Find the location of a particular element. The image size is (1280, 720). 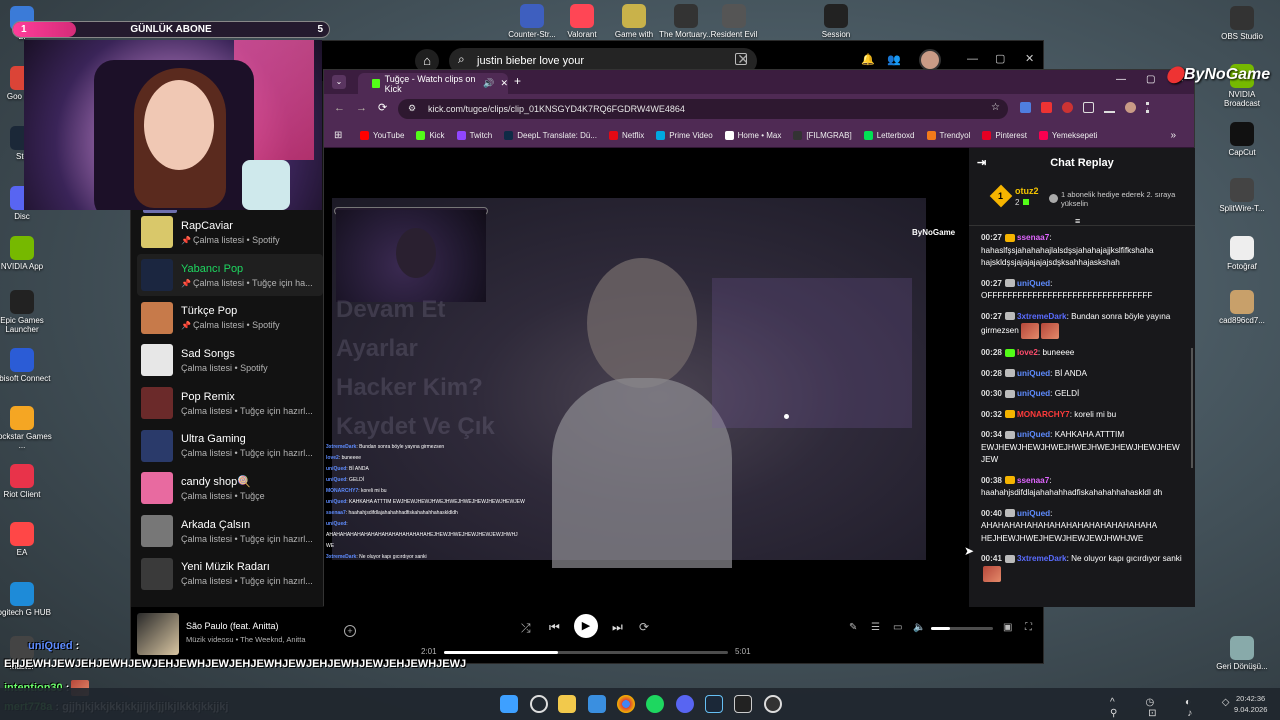

desktop-icon: Logitech G HUB is located at coordinates (26, 599).